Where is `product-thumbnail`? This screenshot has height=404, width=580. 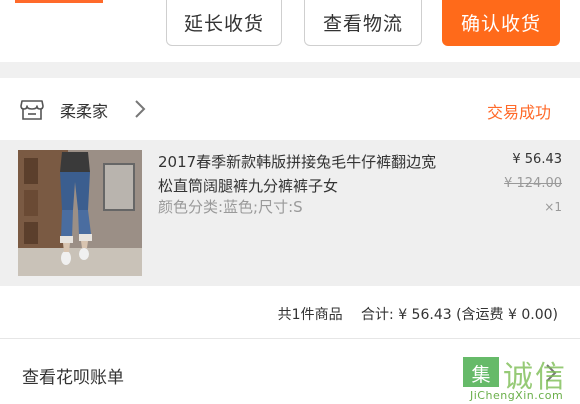 product-thumbnail is located at coordinates (80, 213).